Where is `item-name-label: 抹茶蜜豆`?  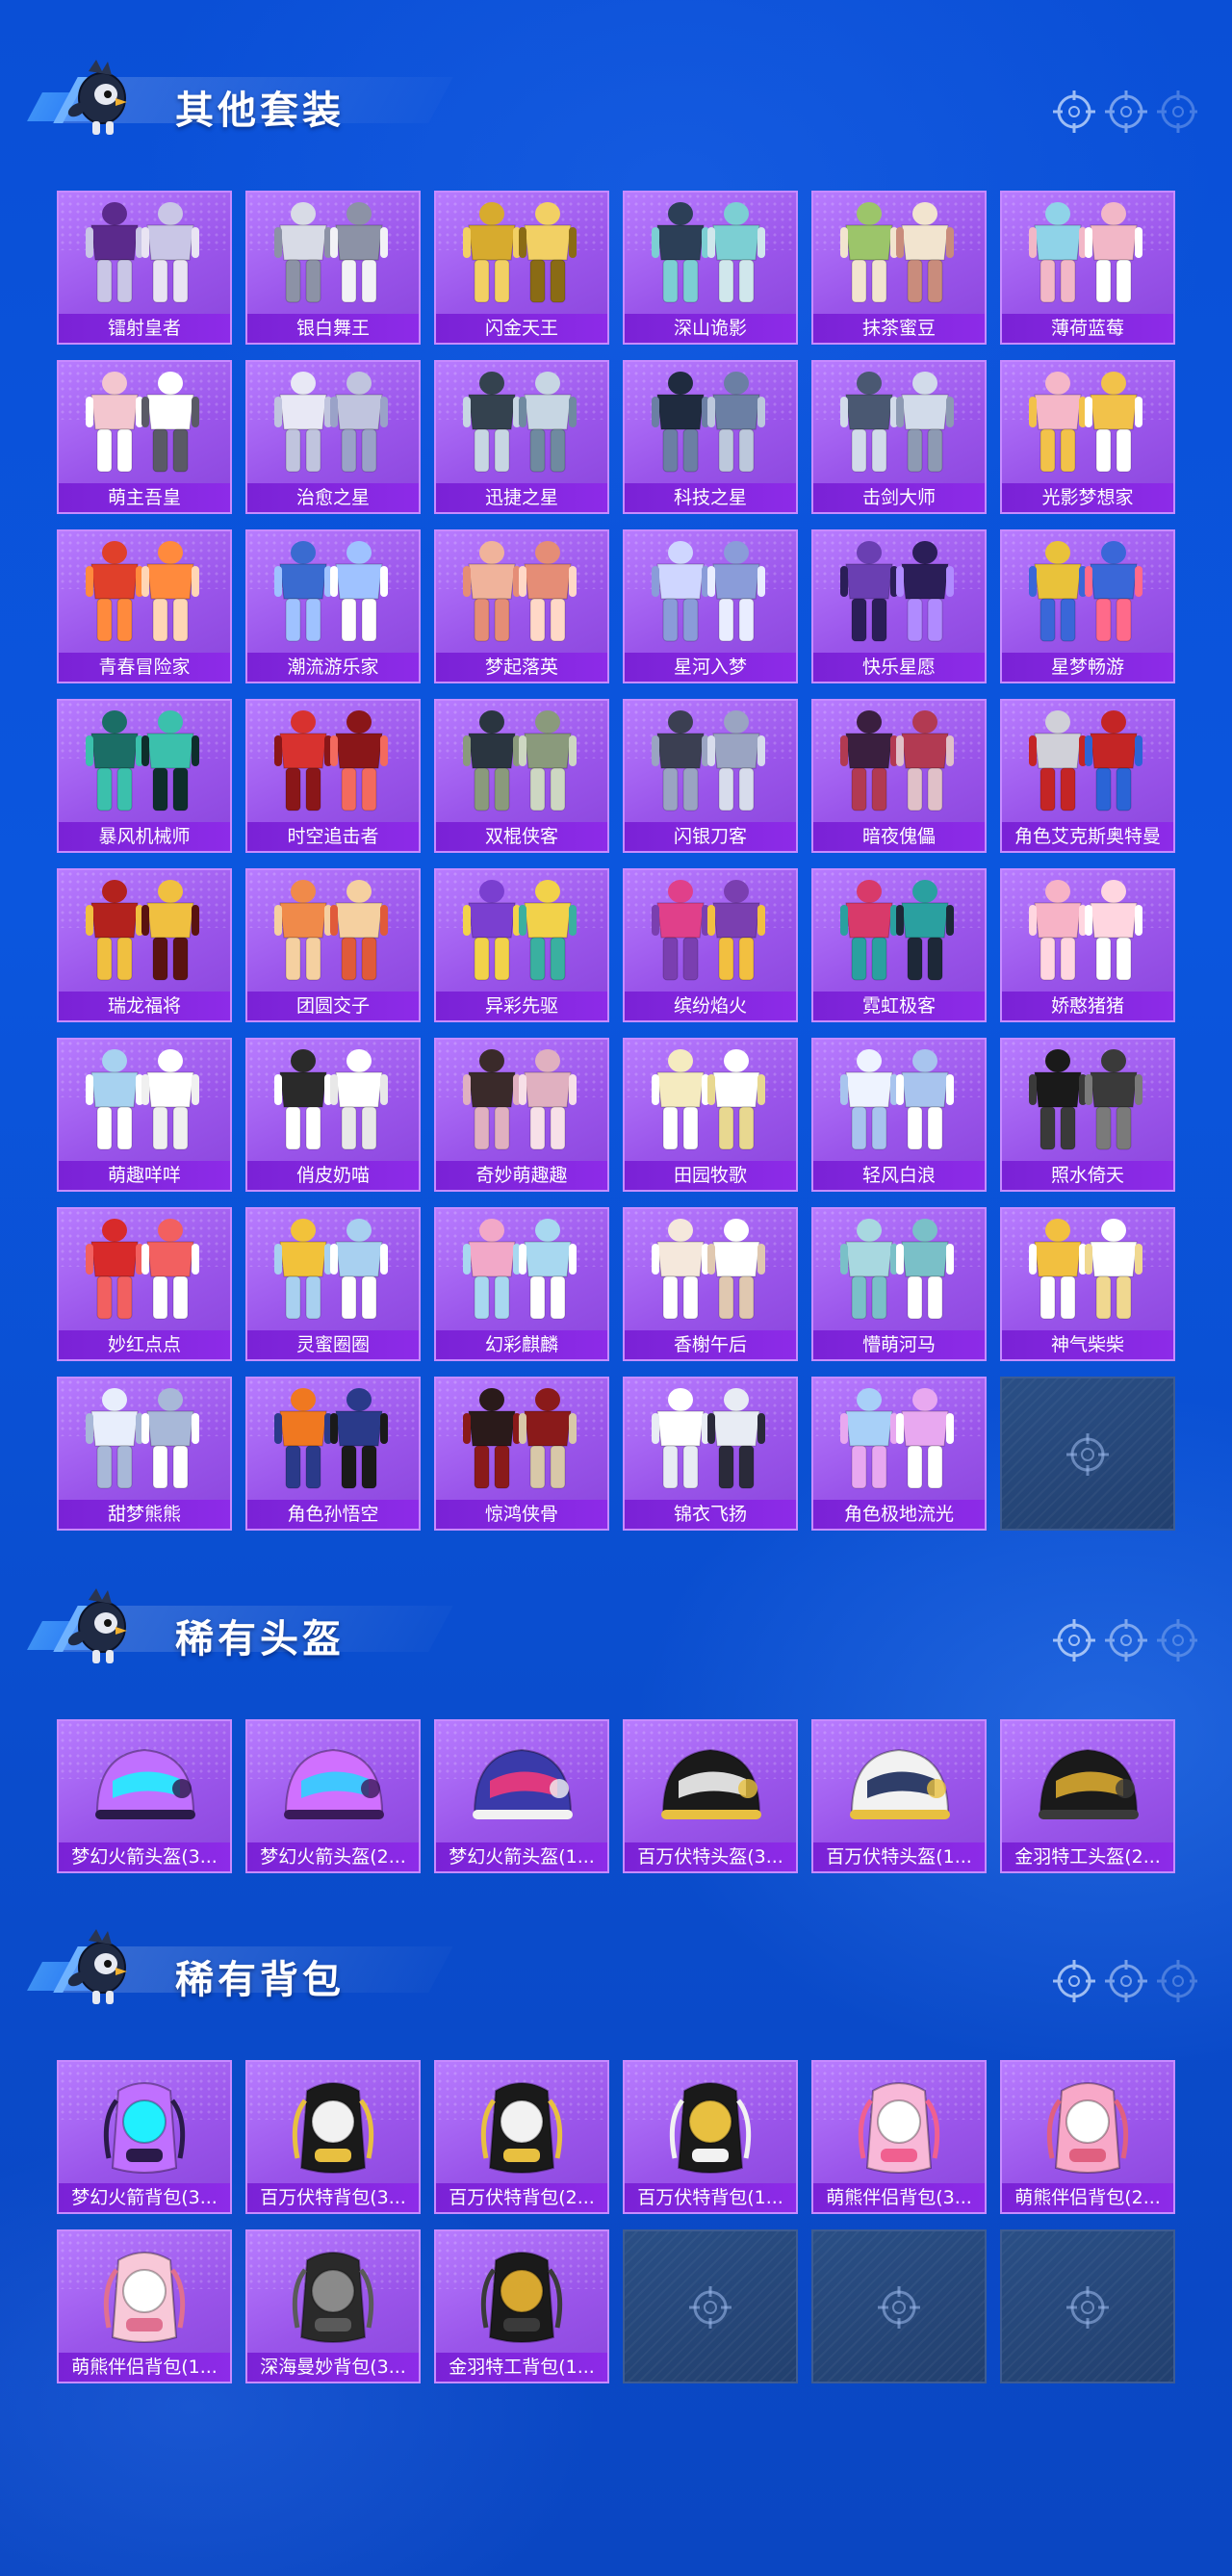 item-name-label: 抹茶蜜豆 is located at coordinates (899, 328).